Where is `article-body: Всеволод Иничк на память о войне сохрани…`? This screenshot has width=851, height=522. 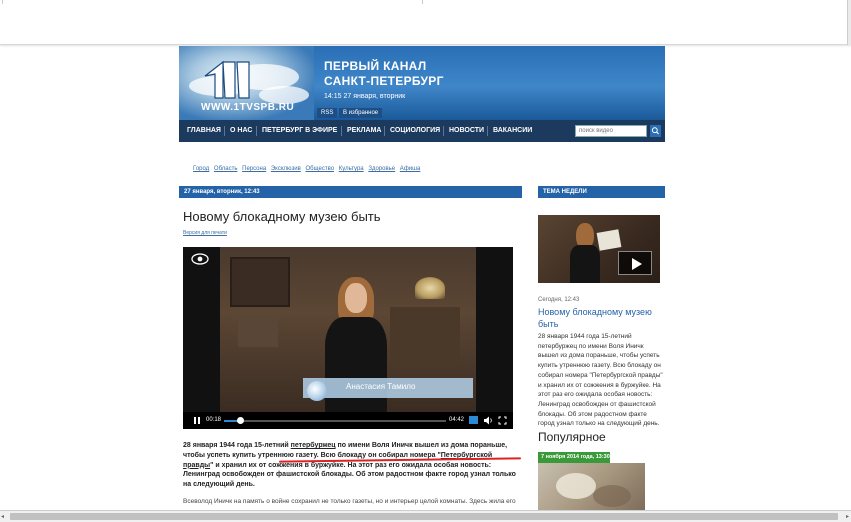 article-body: Всеволод Иничк на память о войне сохрани… is located at coordinates (349, 501).